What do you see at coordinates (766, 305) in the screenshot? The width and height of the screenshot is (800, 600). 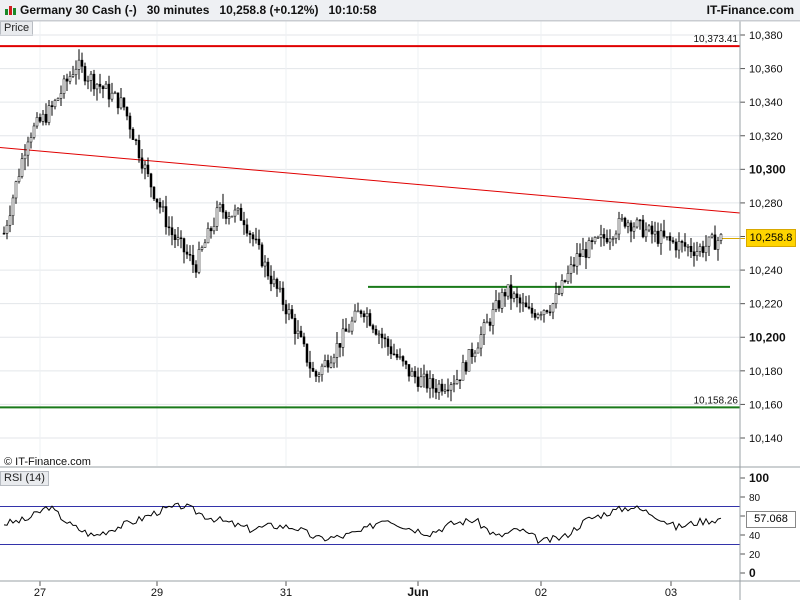 I see `price-axis-label: 10,220` at bounding box center [766, 305].